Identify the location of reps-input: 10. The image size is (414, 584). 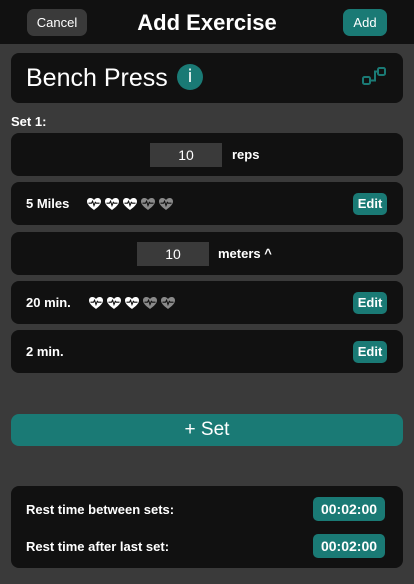
(186, 155).